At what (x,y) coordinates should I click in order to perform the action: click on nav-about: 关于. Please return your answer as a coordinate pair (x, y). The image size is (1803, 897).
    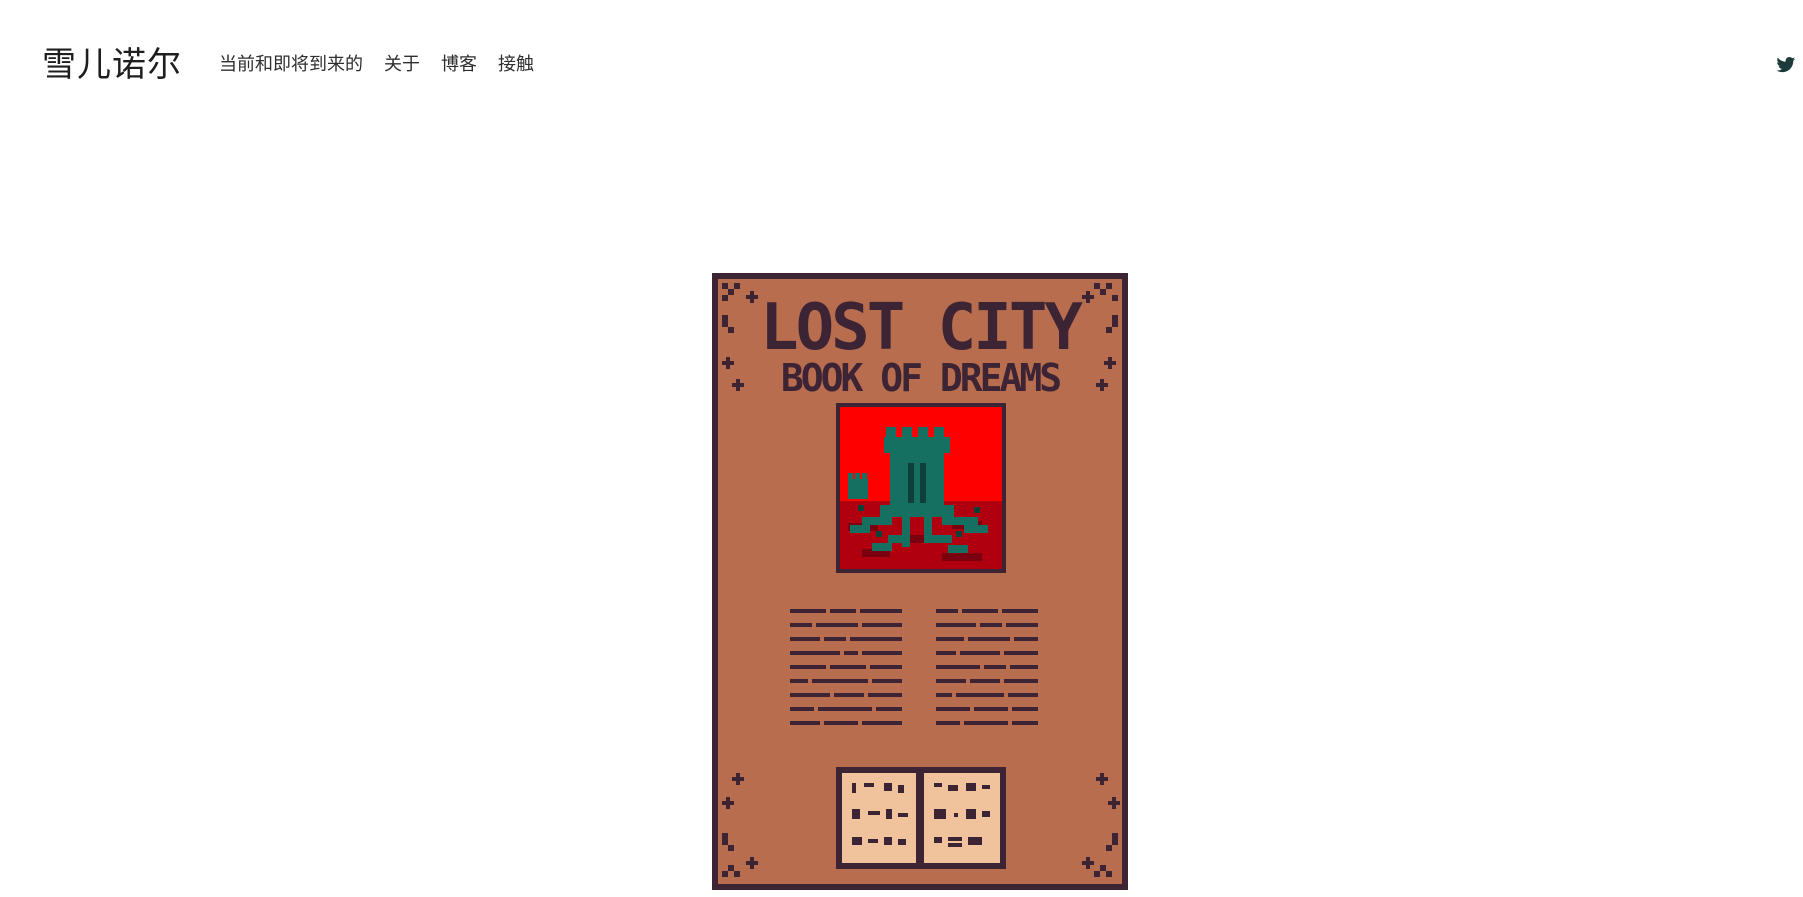
    Looking at the image, I should click on (402, 65).